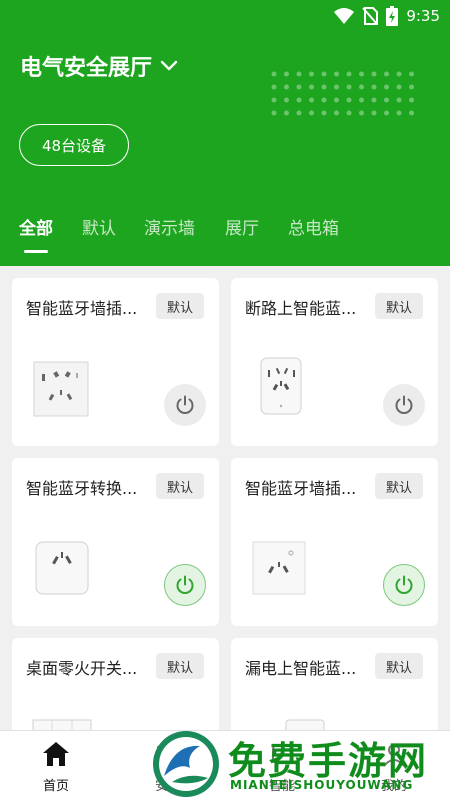 Image resolution: width=450 pixels, height=800 pixels. Describe the element at coordinates (344, 16) in the screenshot. I see `wifi-icon` at that location.